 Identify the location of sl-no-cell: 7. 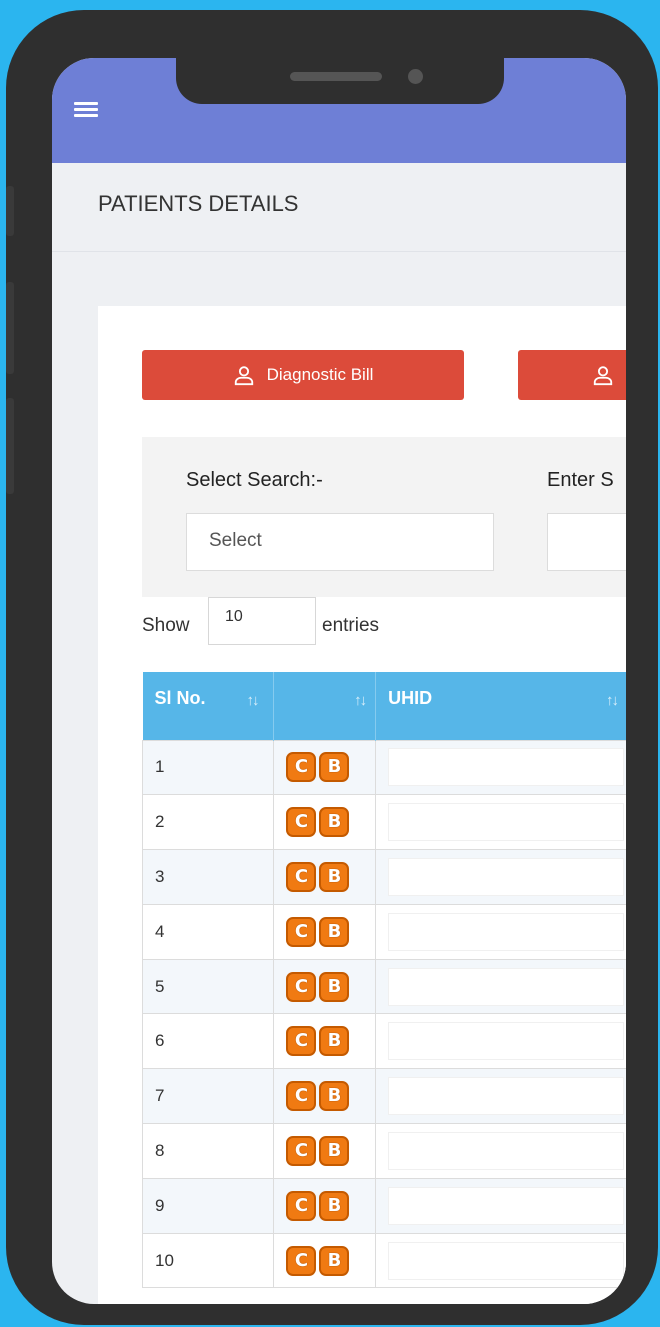
(208, 1096).